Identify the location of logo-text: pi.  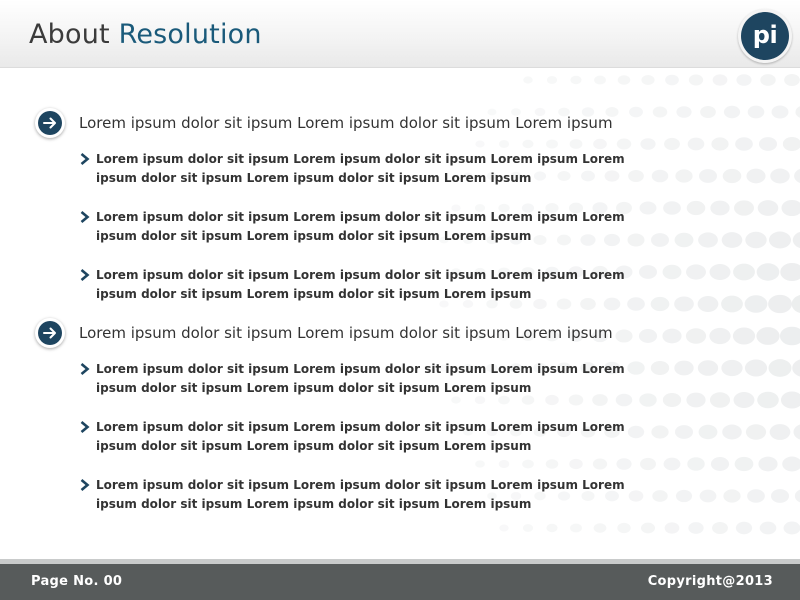
(765, 36).